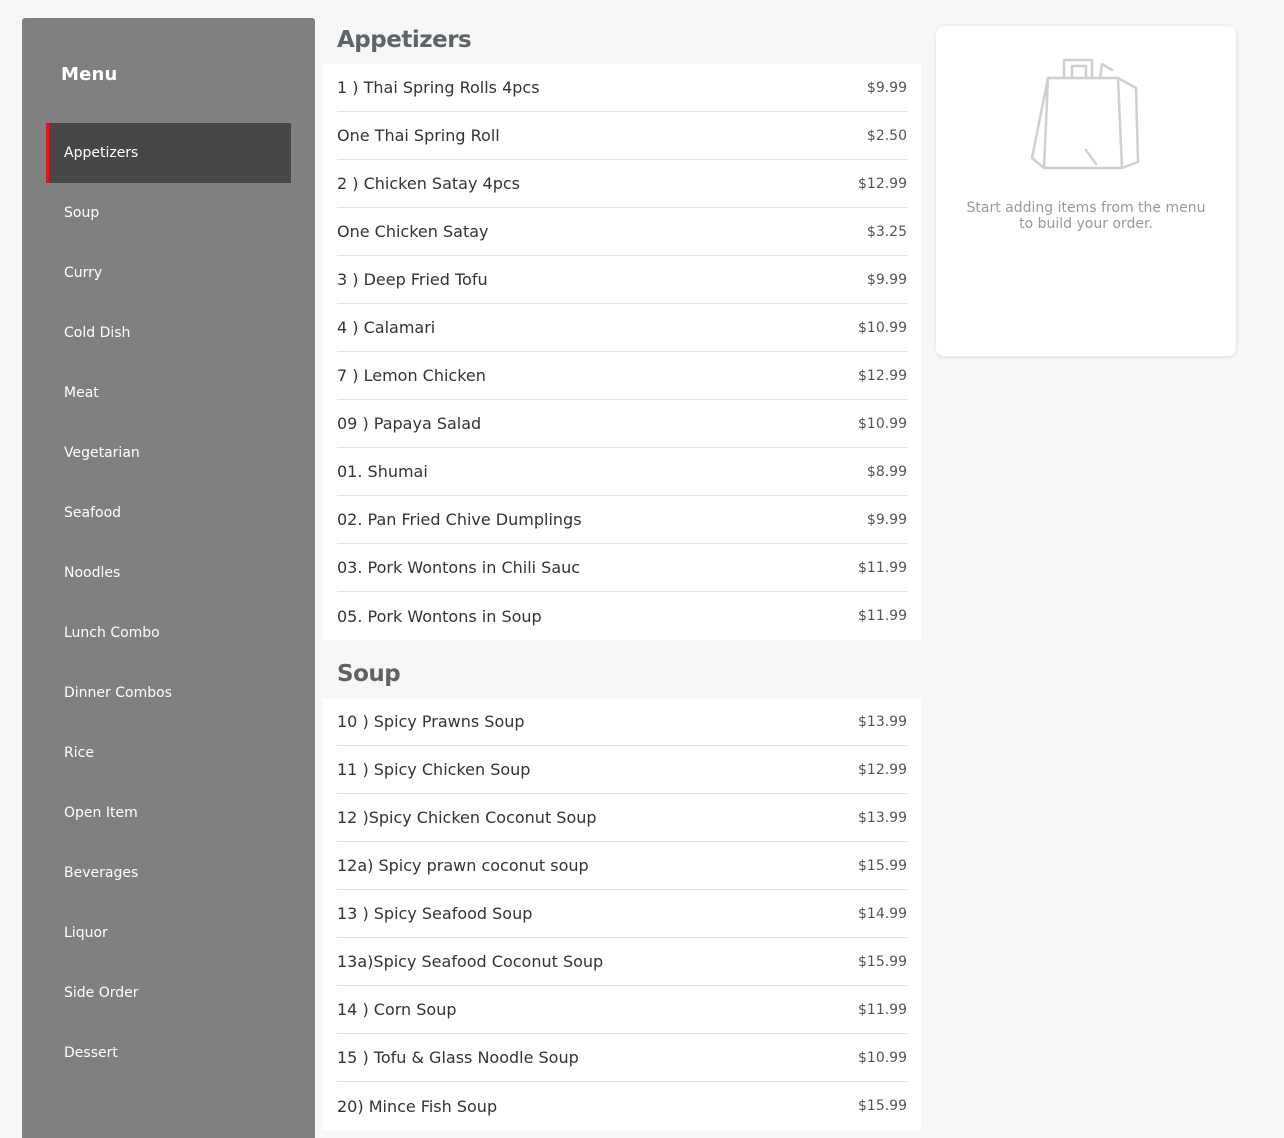 This screenshot has width=1284, height=1138. What do you see at coordinates (886, 135) in the screenshot?
I see `menu-item-price: $2.50` at bounding box center [886, 135].